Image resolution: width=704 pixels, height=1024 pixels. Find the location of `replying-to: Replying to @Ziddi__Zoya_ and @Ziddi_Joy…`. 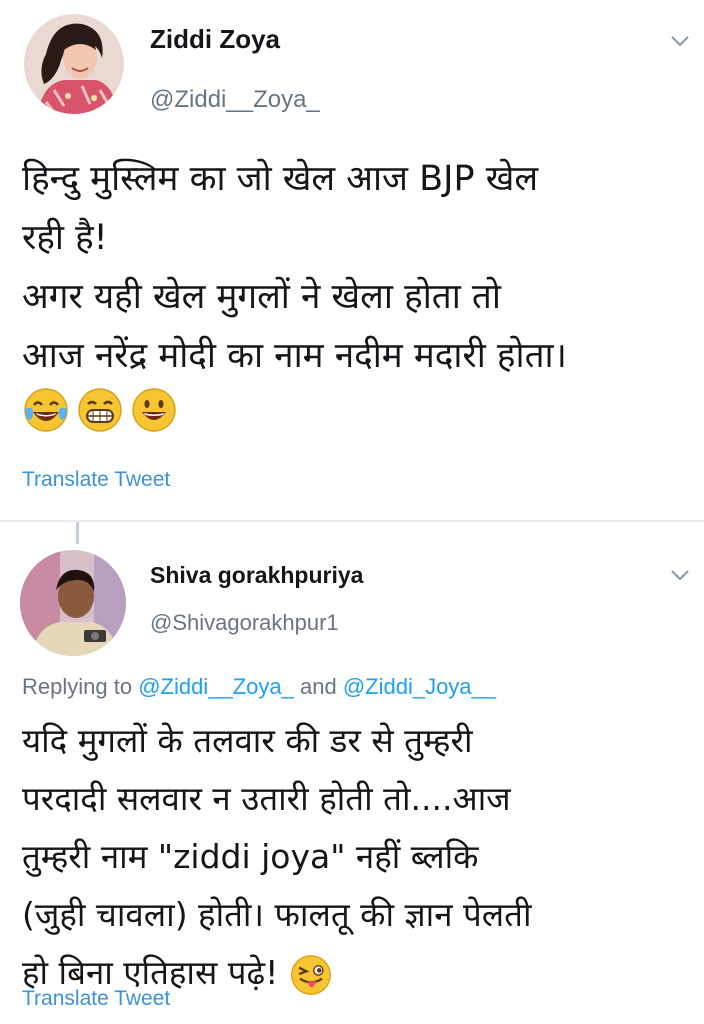

replying-to: Replying to @Ziddi__Zoya_ and @Ziddi_Joy… is located at coordinates (259, 687).